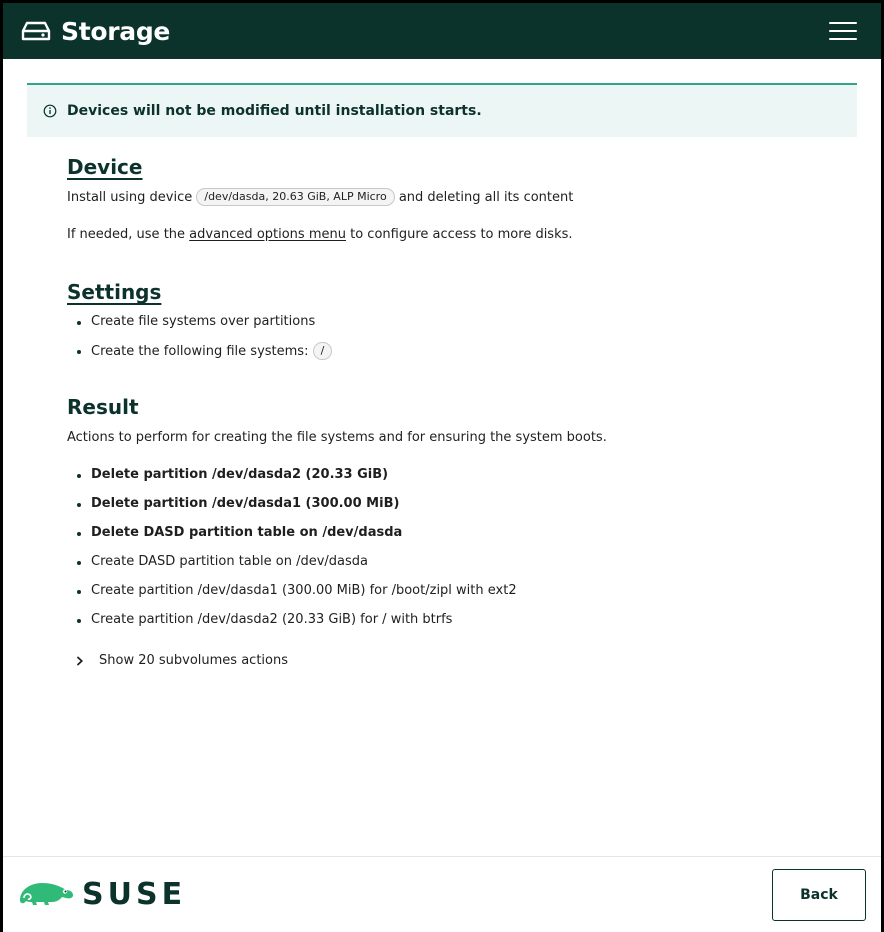  I want to click on header-title-group: Storage, so click(95, 31).